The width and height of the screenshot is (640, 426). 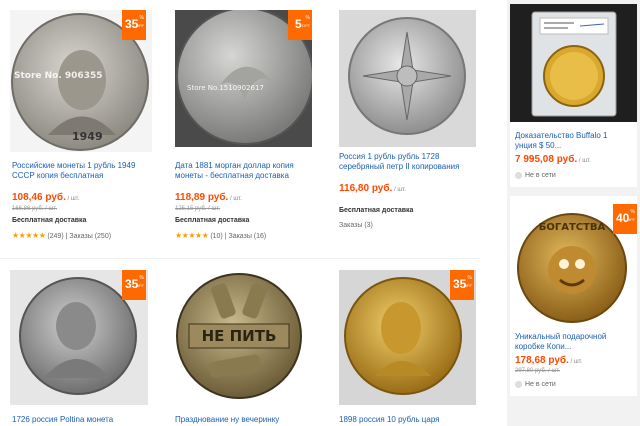 I want to click on product-price: 118,89 руб. / шт., so click(x=208, y=197).